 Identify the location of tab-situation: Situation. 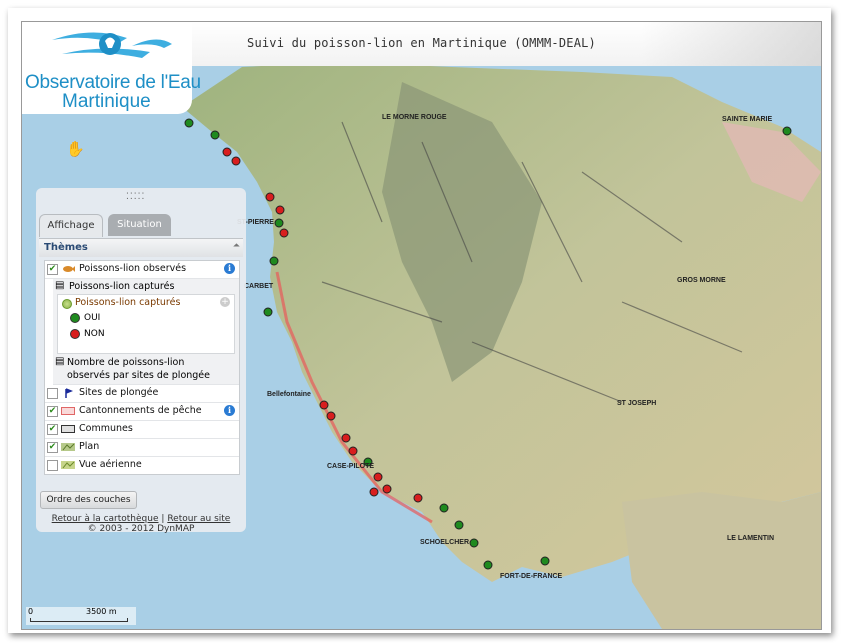
(139, 225).